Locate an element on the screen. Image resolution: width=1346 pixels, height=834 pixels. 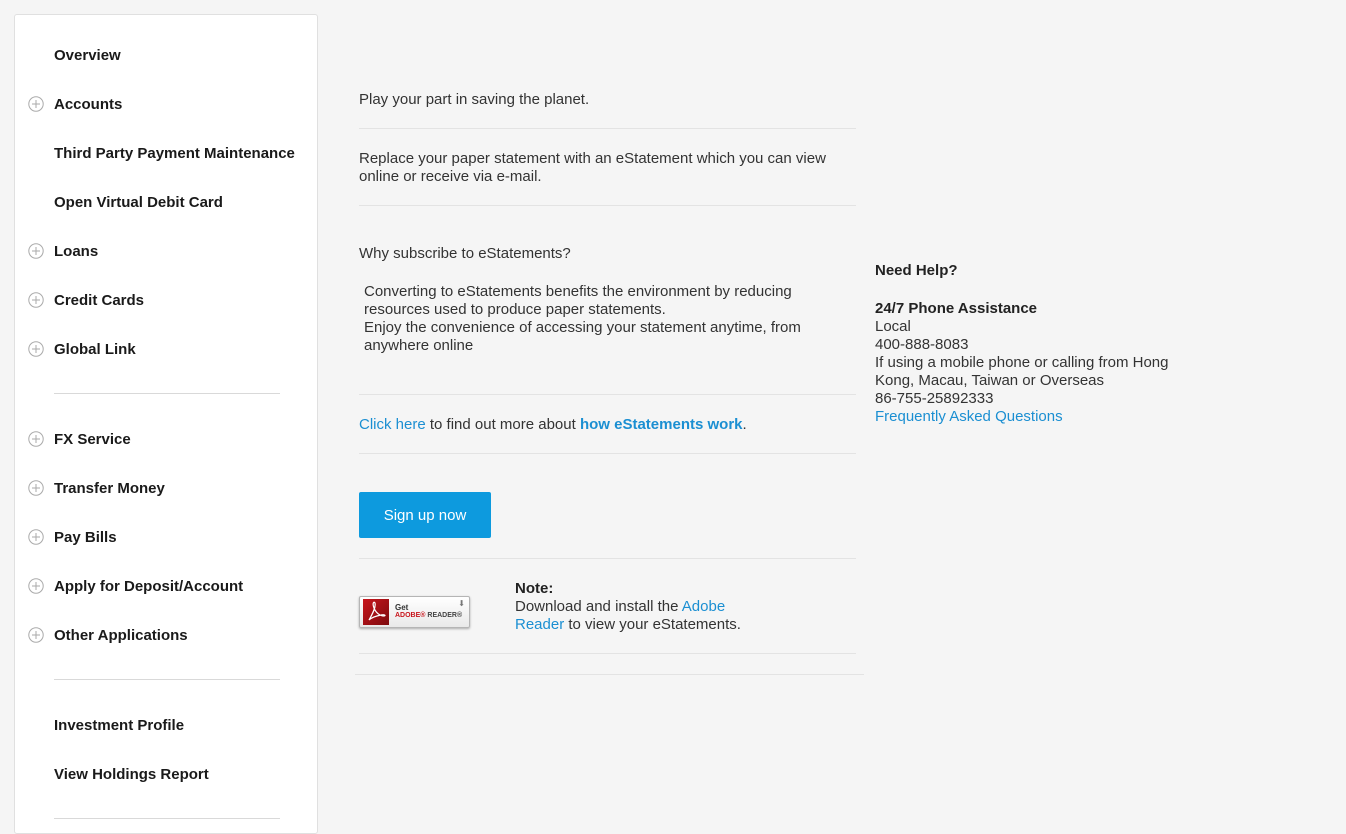
sidebar-item-label: FX Service is located at coordinates (92, 439).